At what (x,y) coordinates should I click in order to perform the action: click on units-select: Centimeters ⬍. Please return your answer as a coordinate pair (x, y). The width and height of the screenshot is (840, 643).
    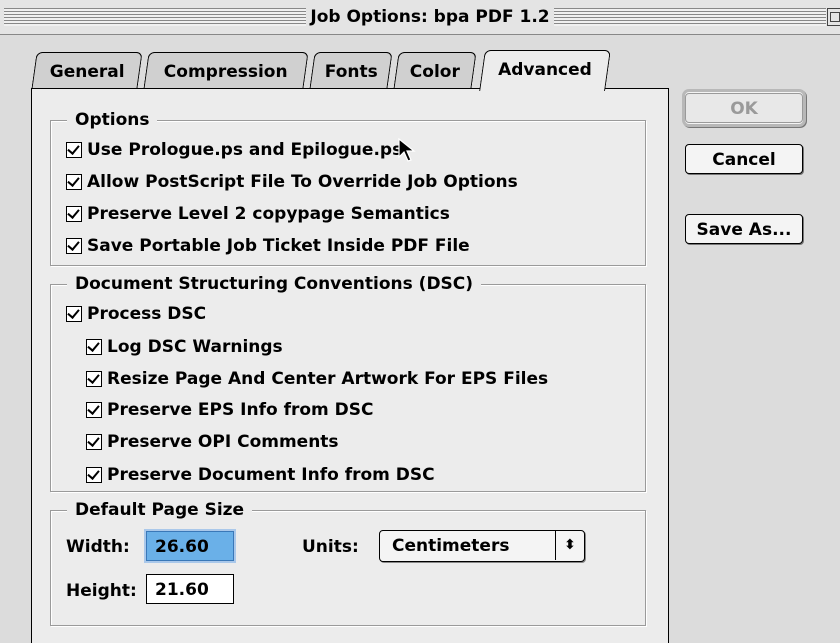
    Looking at the image, I should click on (482, 546).